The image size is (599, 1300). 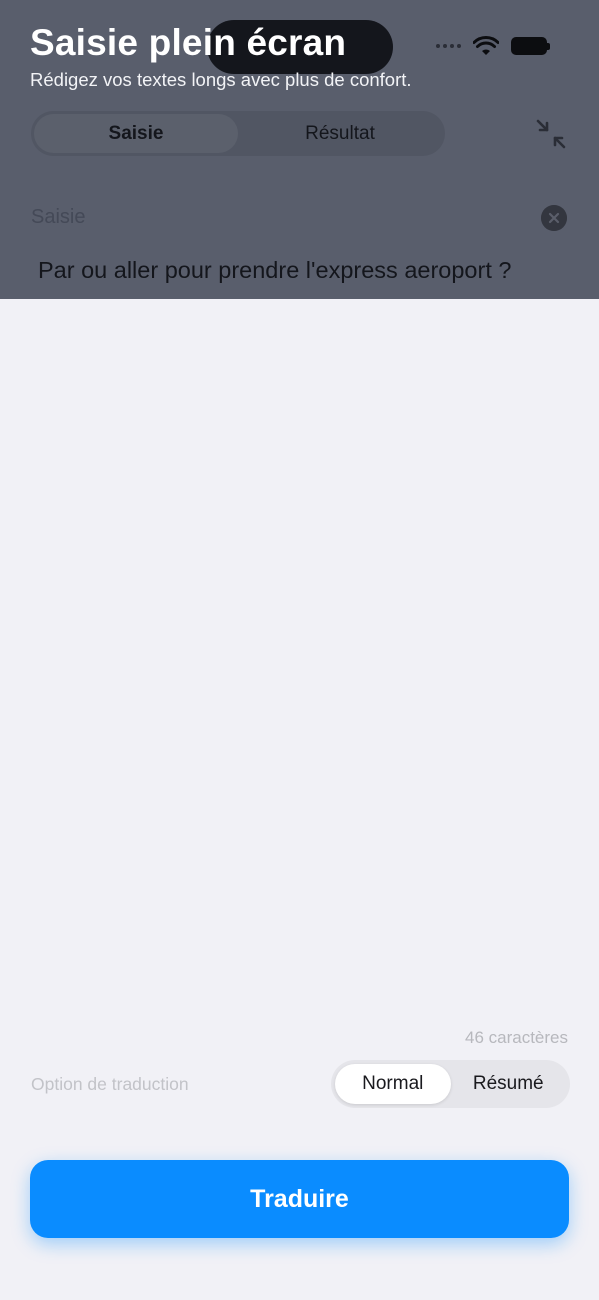 I want to click on character-count: 46 caractères, so click(x=516, y=1037).